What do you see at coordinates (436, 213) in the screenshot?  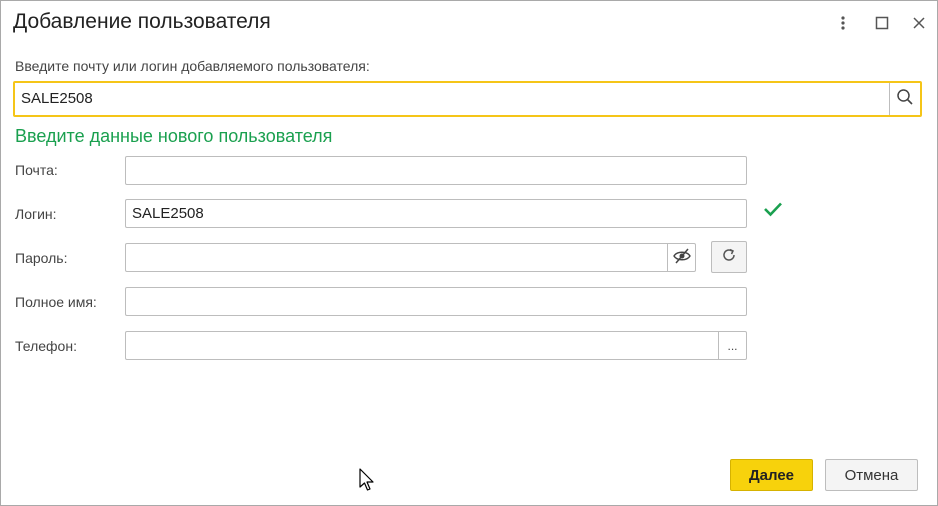 I see `login-field: SALE2508` at bounding box center [436, 213].